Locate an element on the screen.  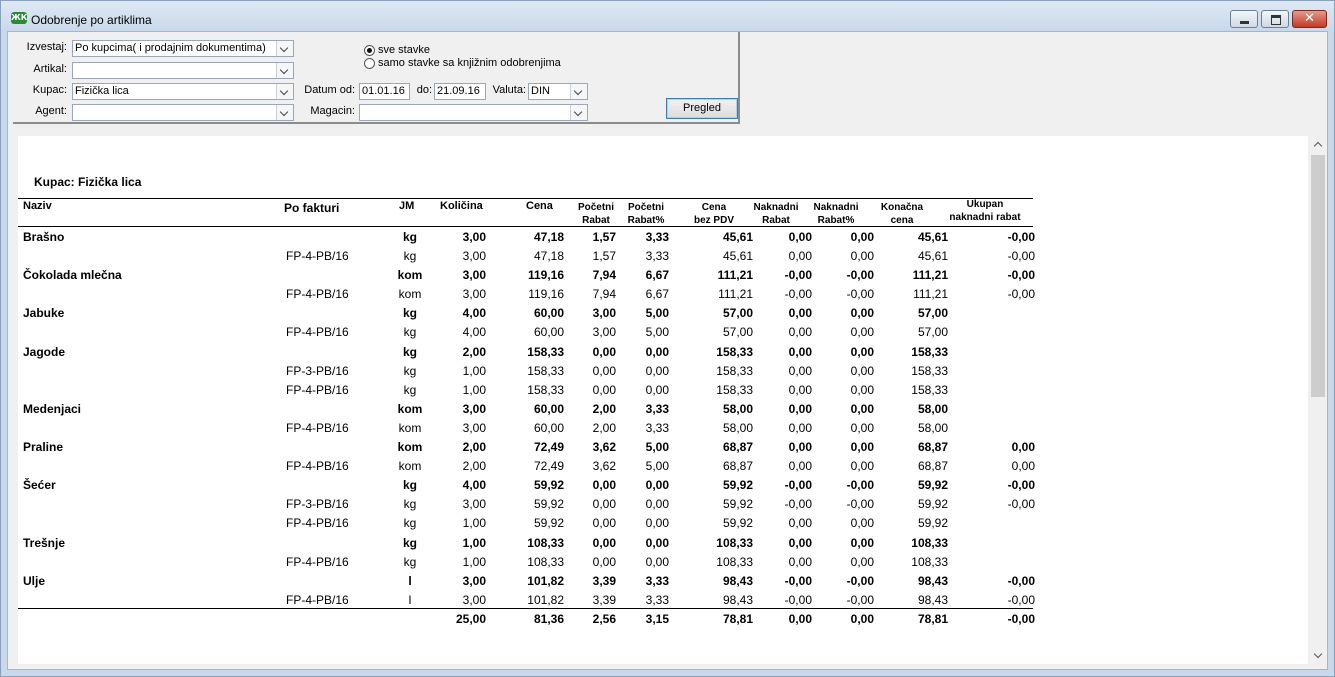
cell-pocetni-rabat: 3,00 is located at coordinates (604, 332).